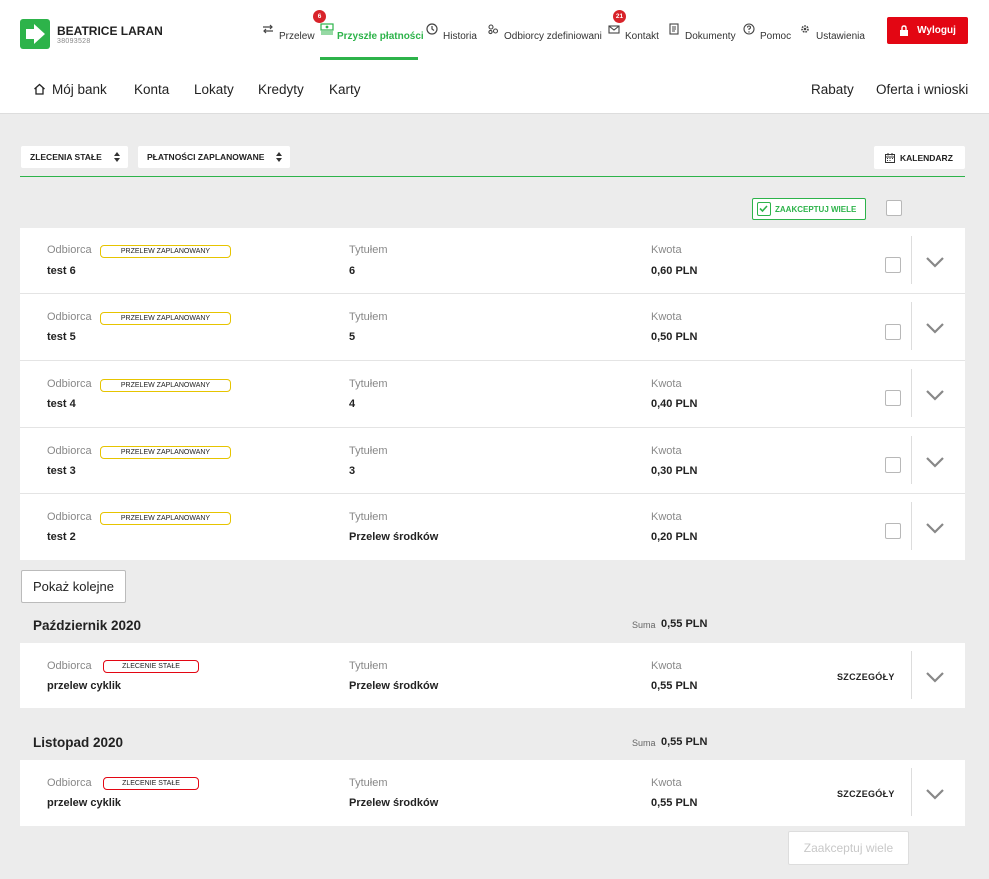 The height and width of the screenshot is (879, 989). What do you see at coordinates (642, 36) in the screenshot?
I see `nav-contact-label: Kontakt` at bounding box center [642, 36].